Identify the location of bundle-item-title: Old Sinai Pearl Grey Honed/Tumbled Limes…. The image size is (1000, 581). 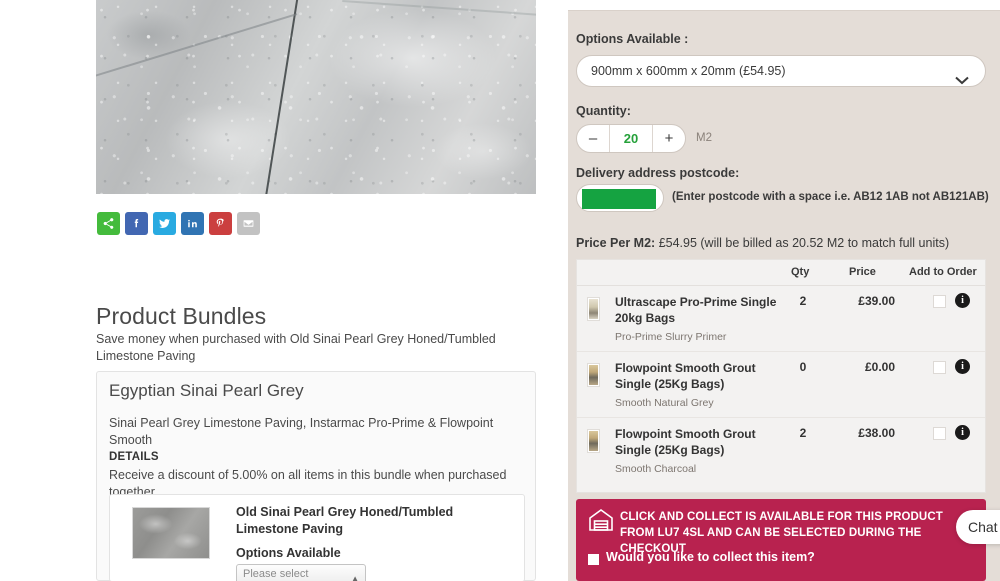
(345, 520).